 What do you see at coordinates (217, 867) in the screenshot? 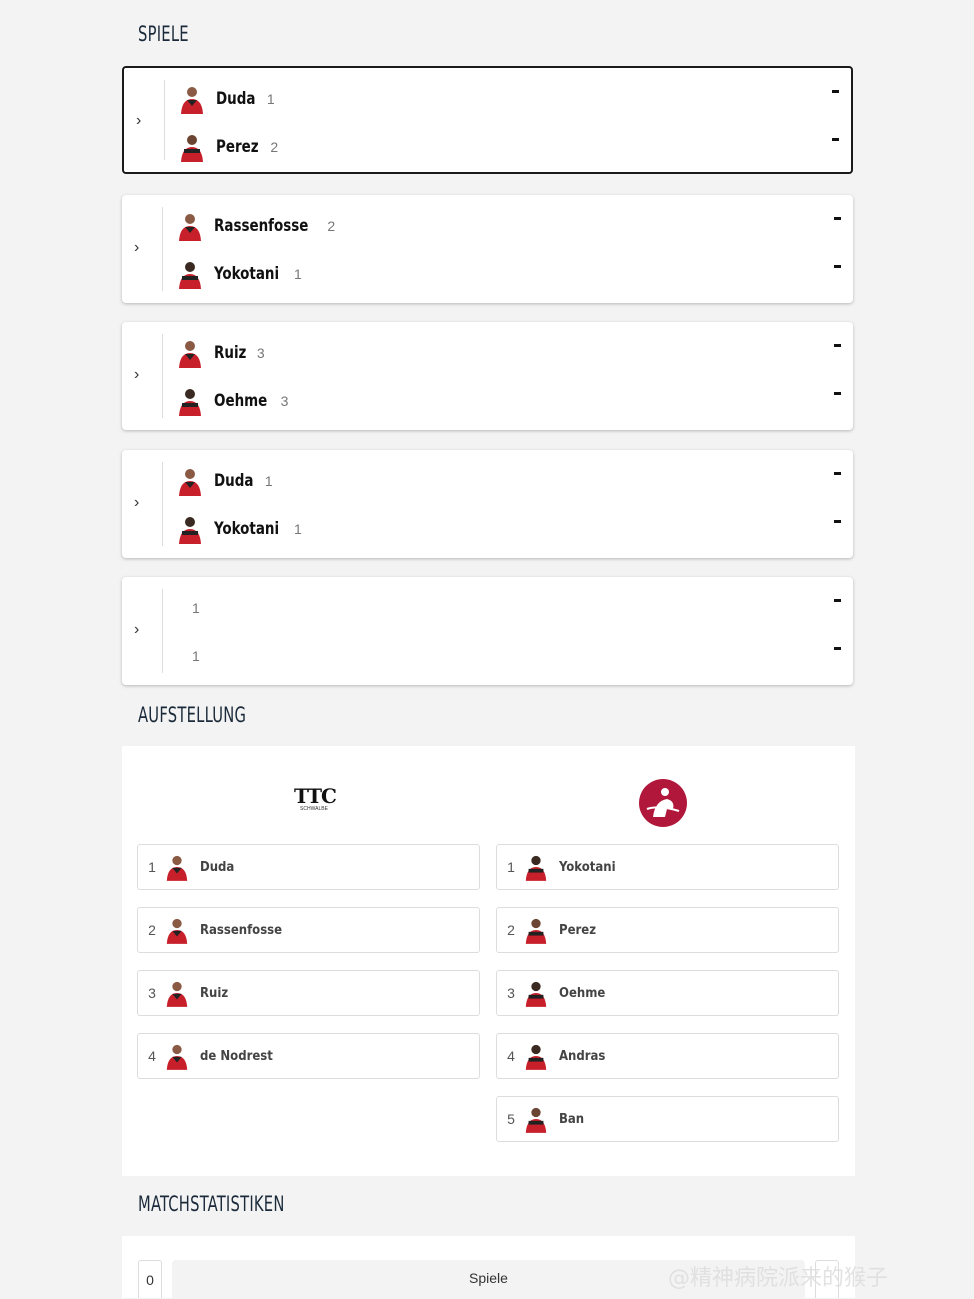
I see `lineup-player-name: Duda` at bounding box center [217, 867].